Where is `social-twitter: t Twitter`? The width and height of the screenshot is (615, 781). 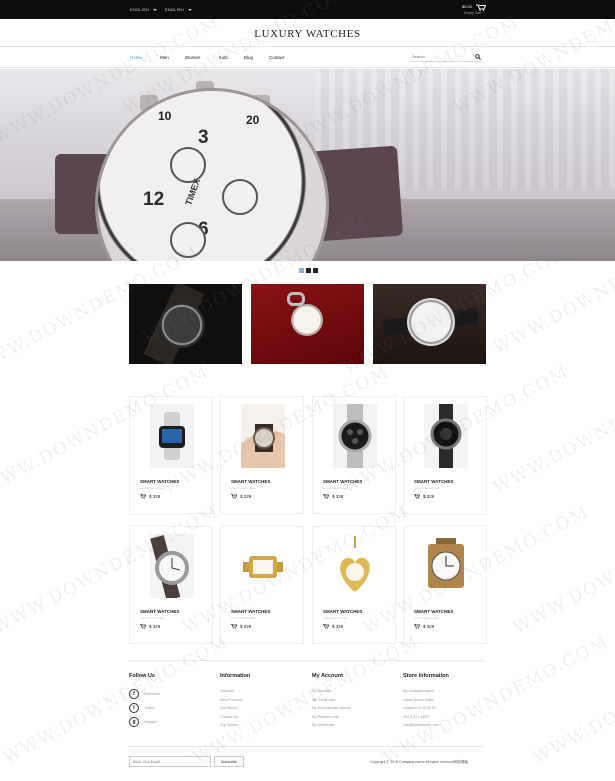
social-twitter: t Twitter is located at coordinates (144, 708).